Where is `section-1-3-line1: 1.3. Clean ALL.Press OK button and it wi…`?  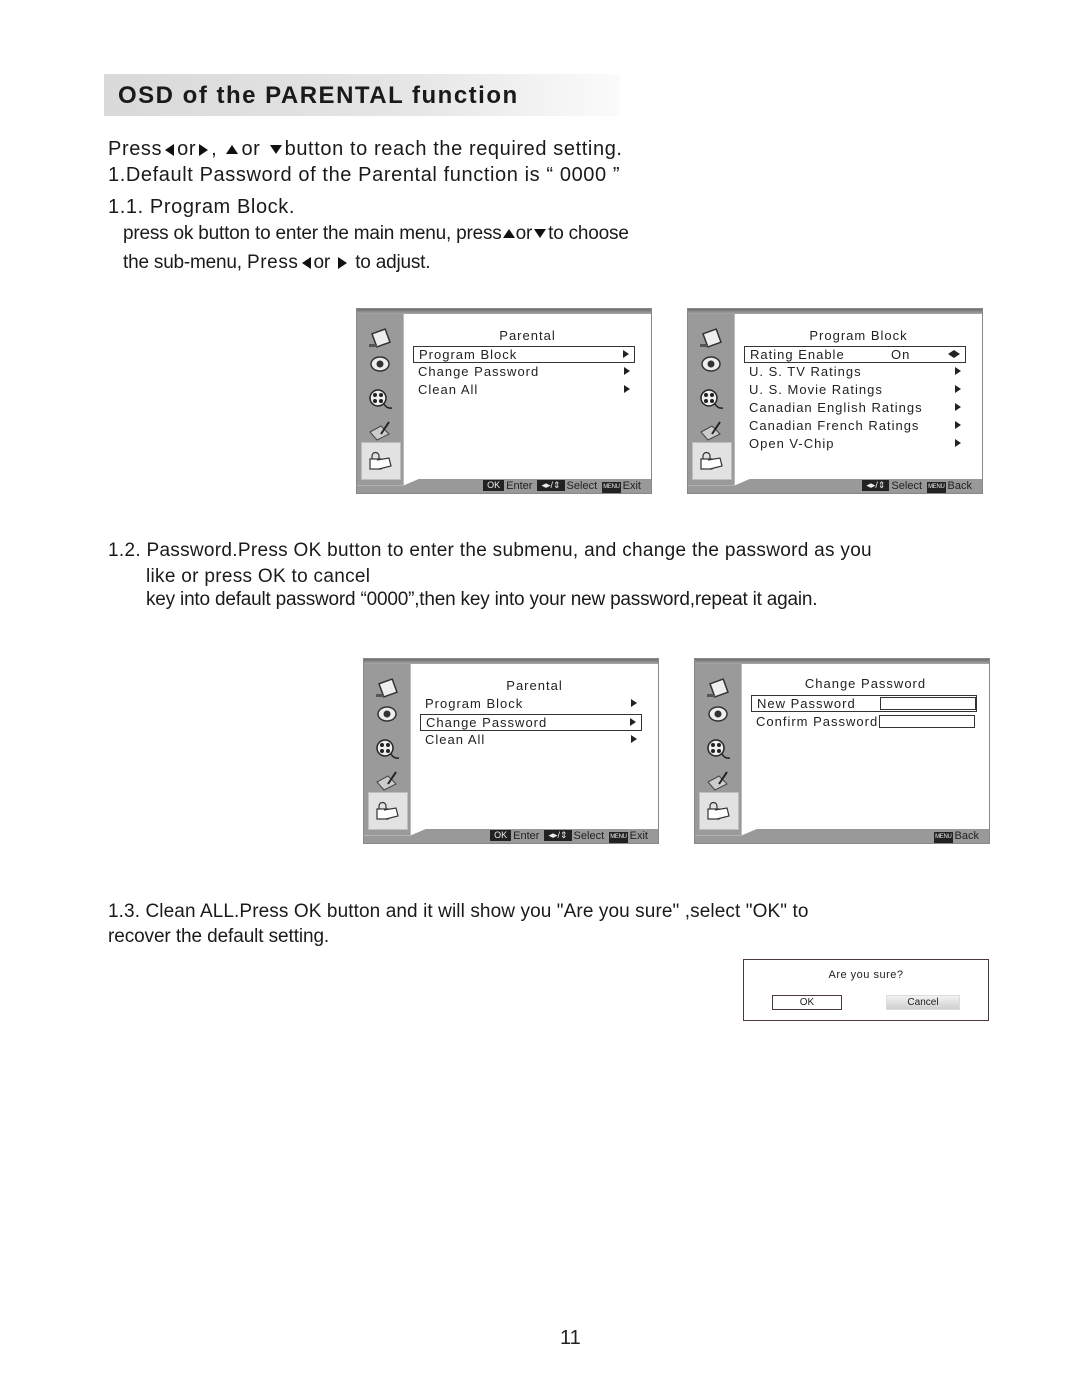 section-1-3-line1: 1.3. Clean ALL.Press OK button and it wi… is located at coordinates (458, 911).